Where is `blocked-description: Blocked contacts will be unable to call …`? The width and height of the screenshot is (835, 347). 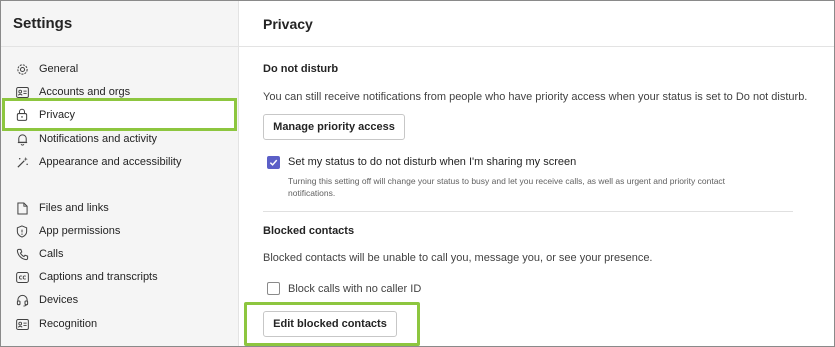 blocked-description: Blocked contacts will be unable to call … is located at coordinates (458, 258).